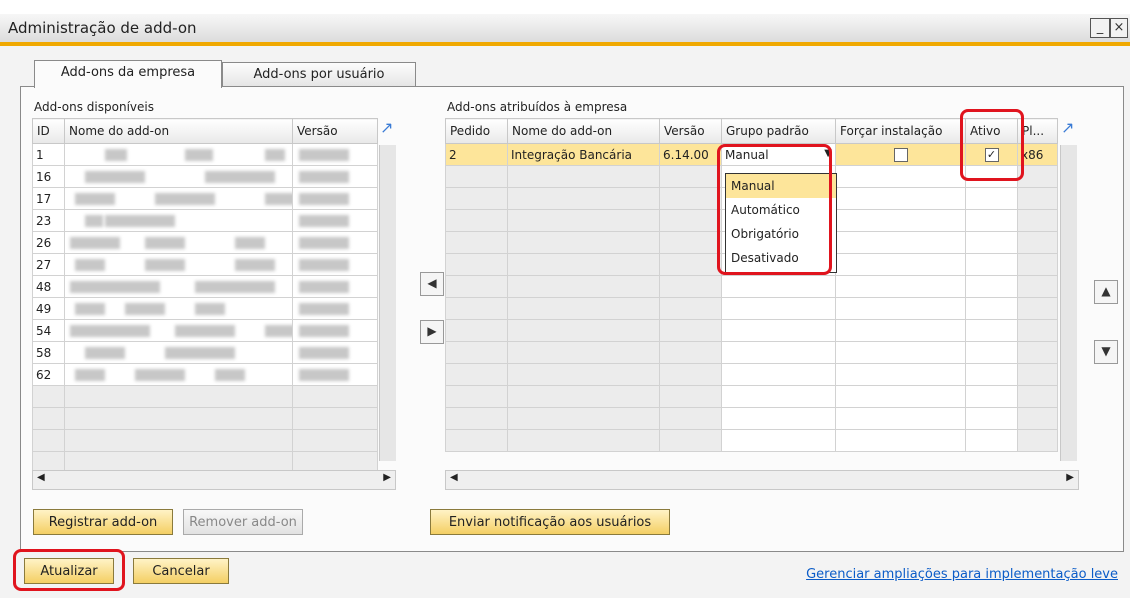  I want to click on table-row: 62, so click(205, 374).